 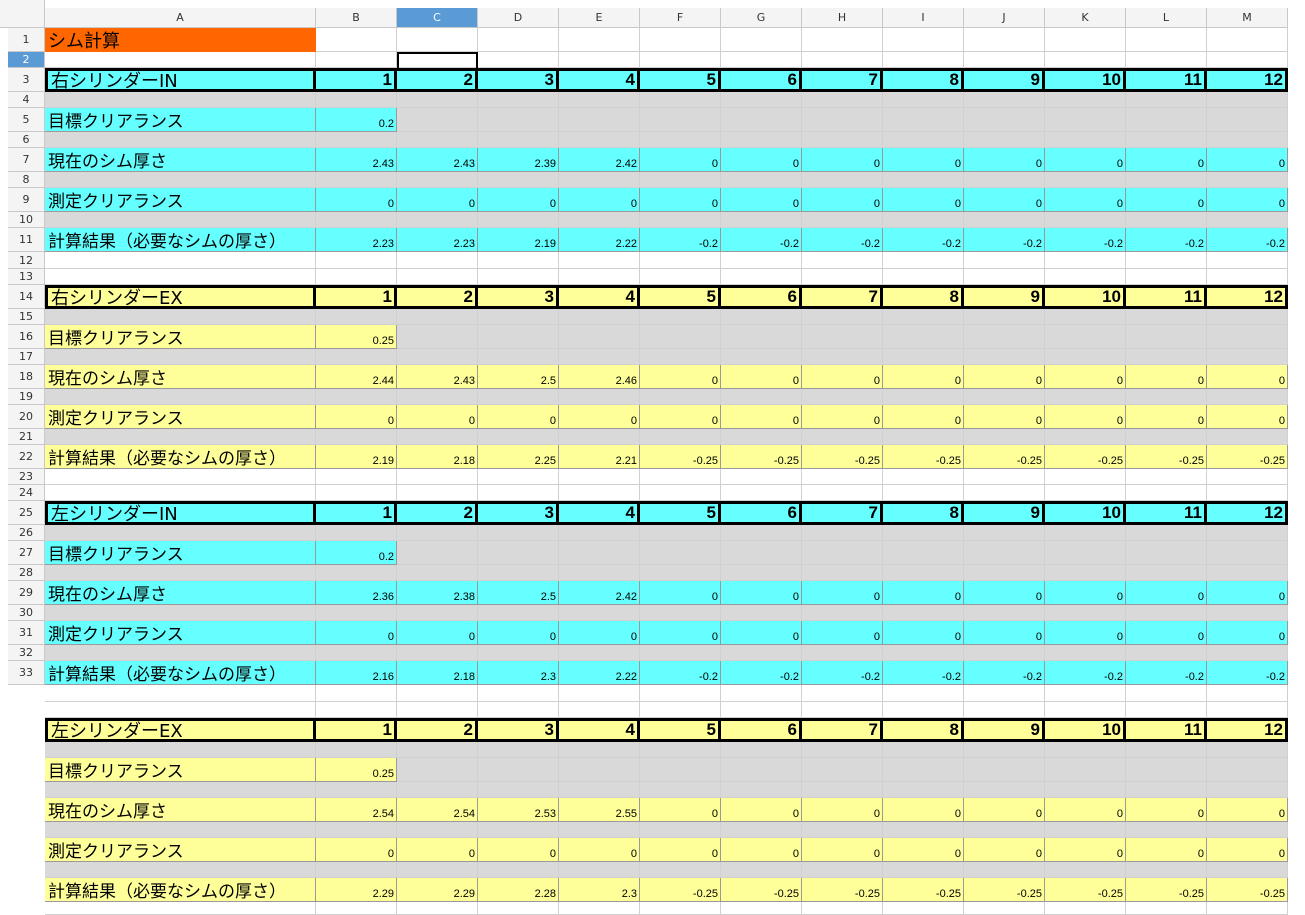 What do you see at coordinates (518, 810) in the screenshot?
I see `current-shim-value: 2.53` at bounding box center [518, 810].